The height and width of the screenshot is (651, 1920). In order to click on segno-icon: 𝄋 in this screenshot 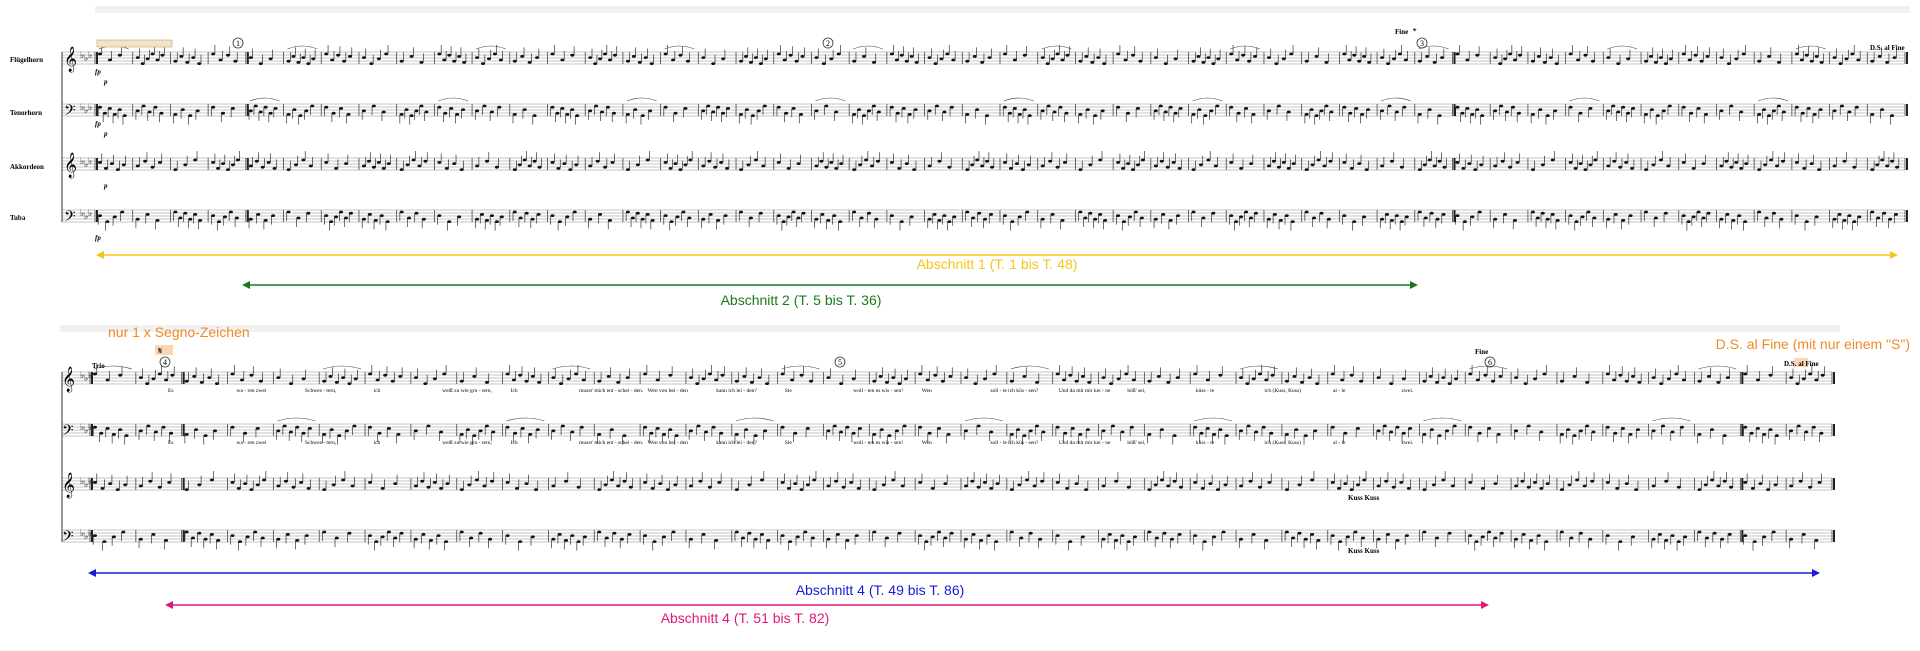, I will do `click(160, 351)`.